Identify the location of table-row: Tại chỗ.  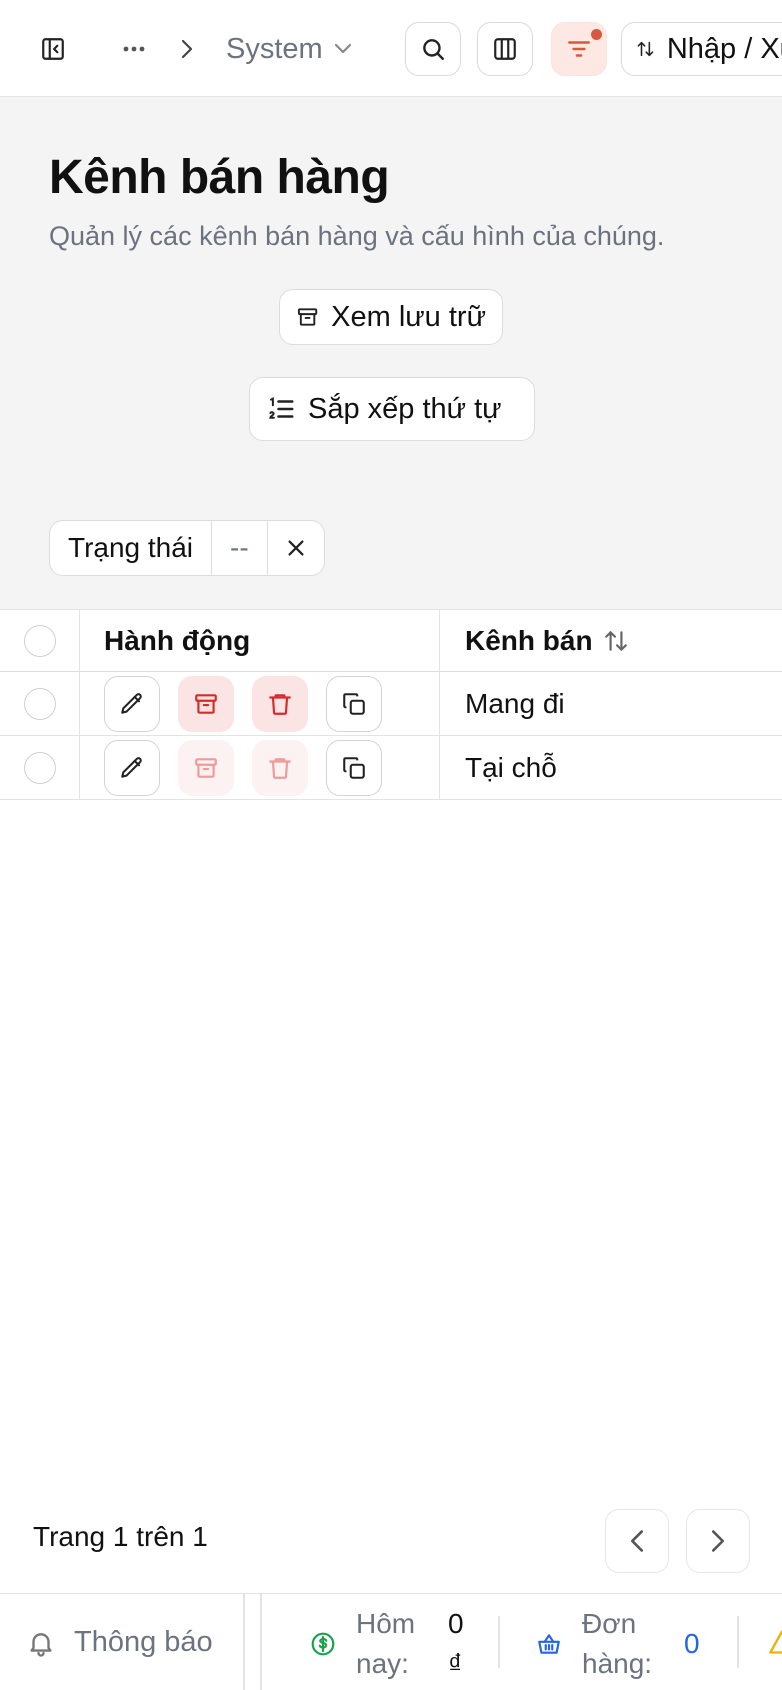
(391, 768).